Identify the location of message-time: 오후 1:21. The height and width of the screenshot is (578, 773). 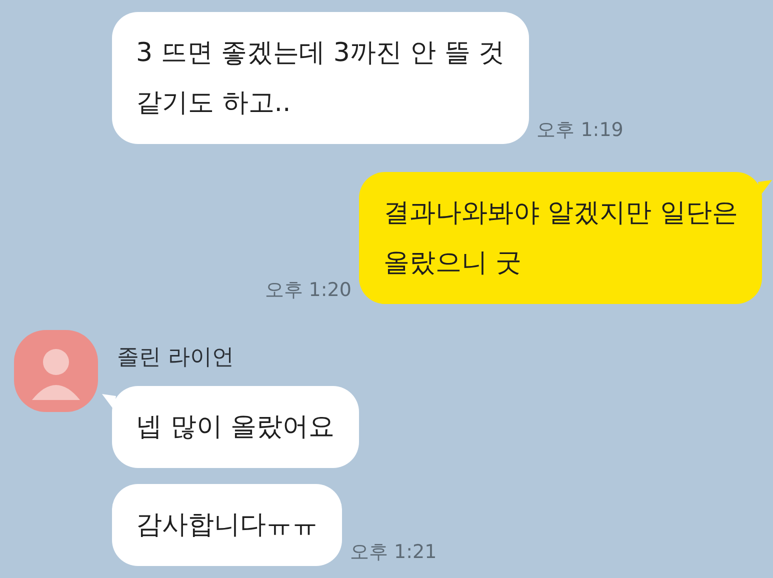
(393, 552).